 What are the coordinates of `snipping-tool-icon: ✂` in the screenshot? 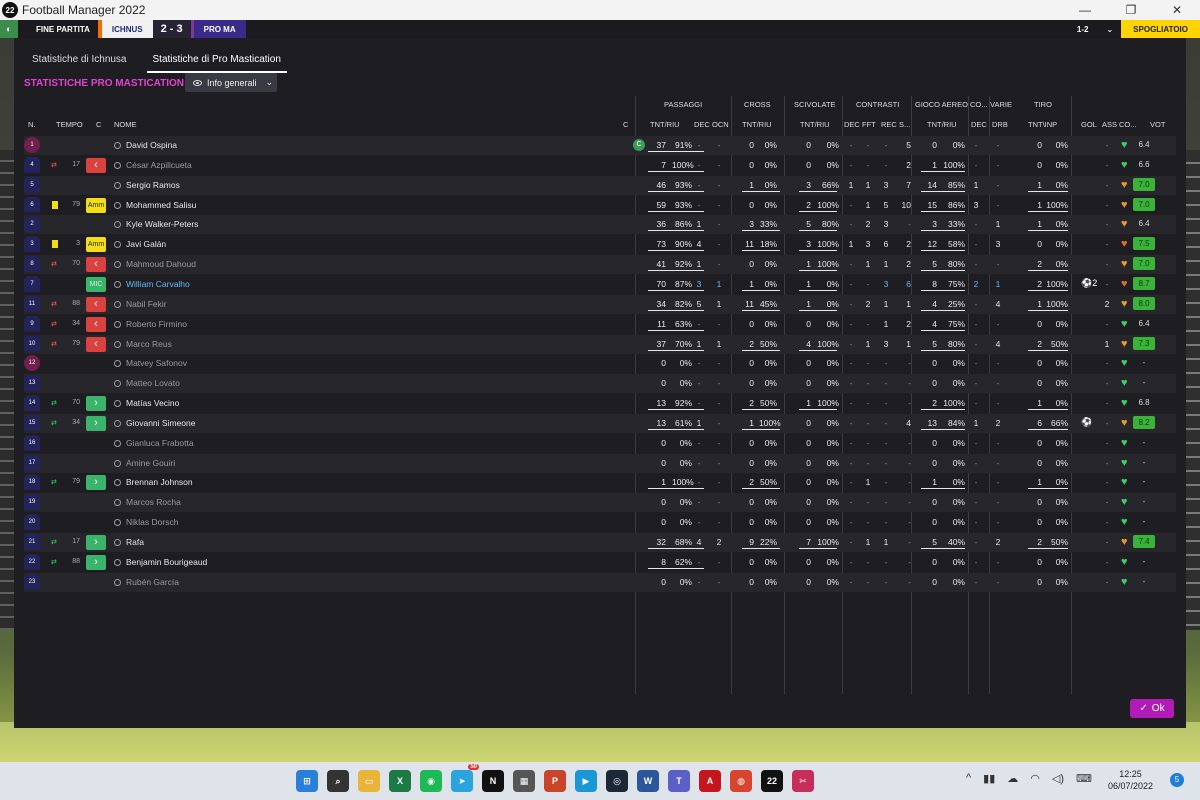 It's located at (803, 781).